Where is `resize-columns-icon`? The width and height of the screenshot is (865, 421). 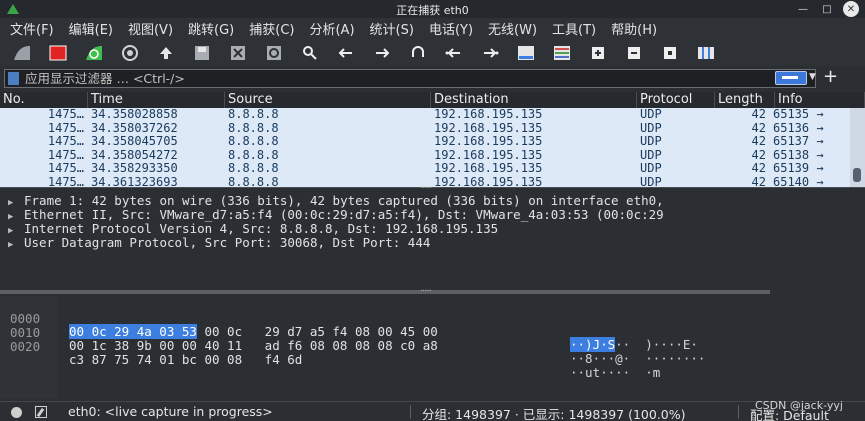 resize-columns-icon is located at coordinates (706, 53).